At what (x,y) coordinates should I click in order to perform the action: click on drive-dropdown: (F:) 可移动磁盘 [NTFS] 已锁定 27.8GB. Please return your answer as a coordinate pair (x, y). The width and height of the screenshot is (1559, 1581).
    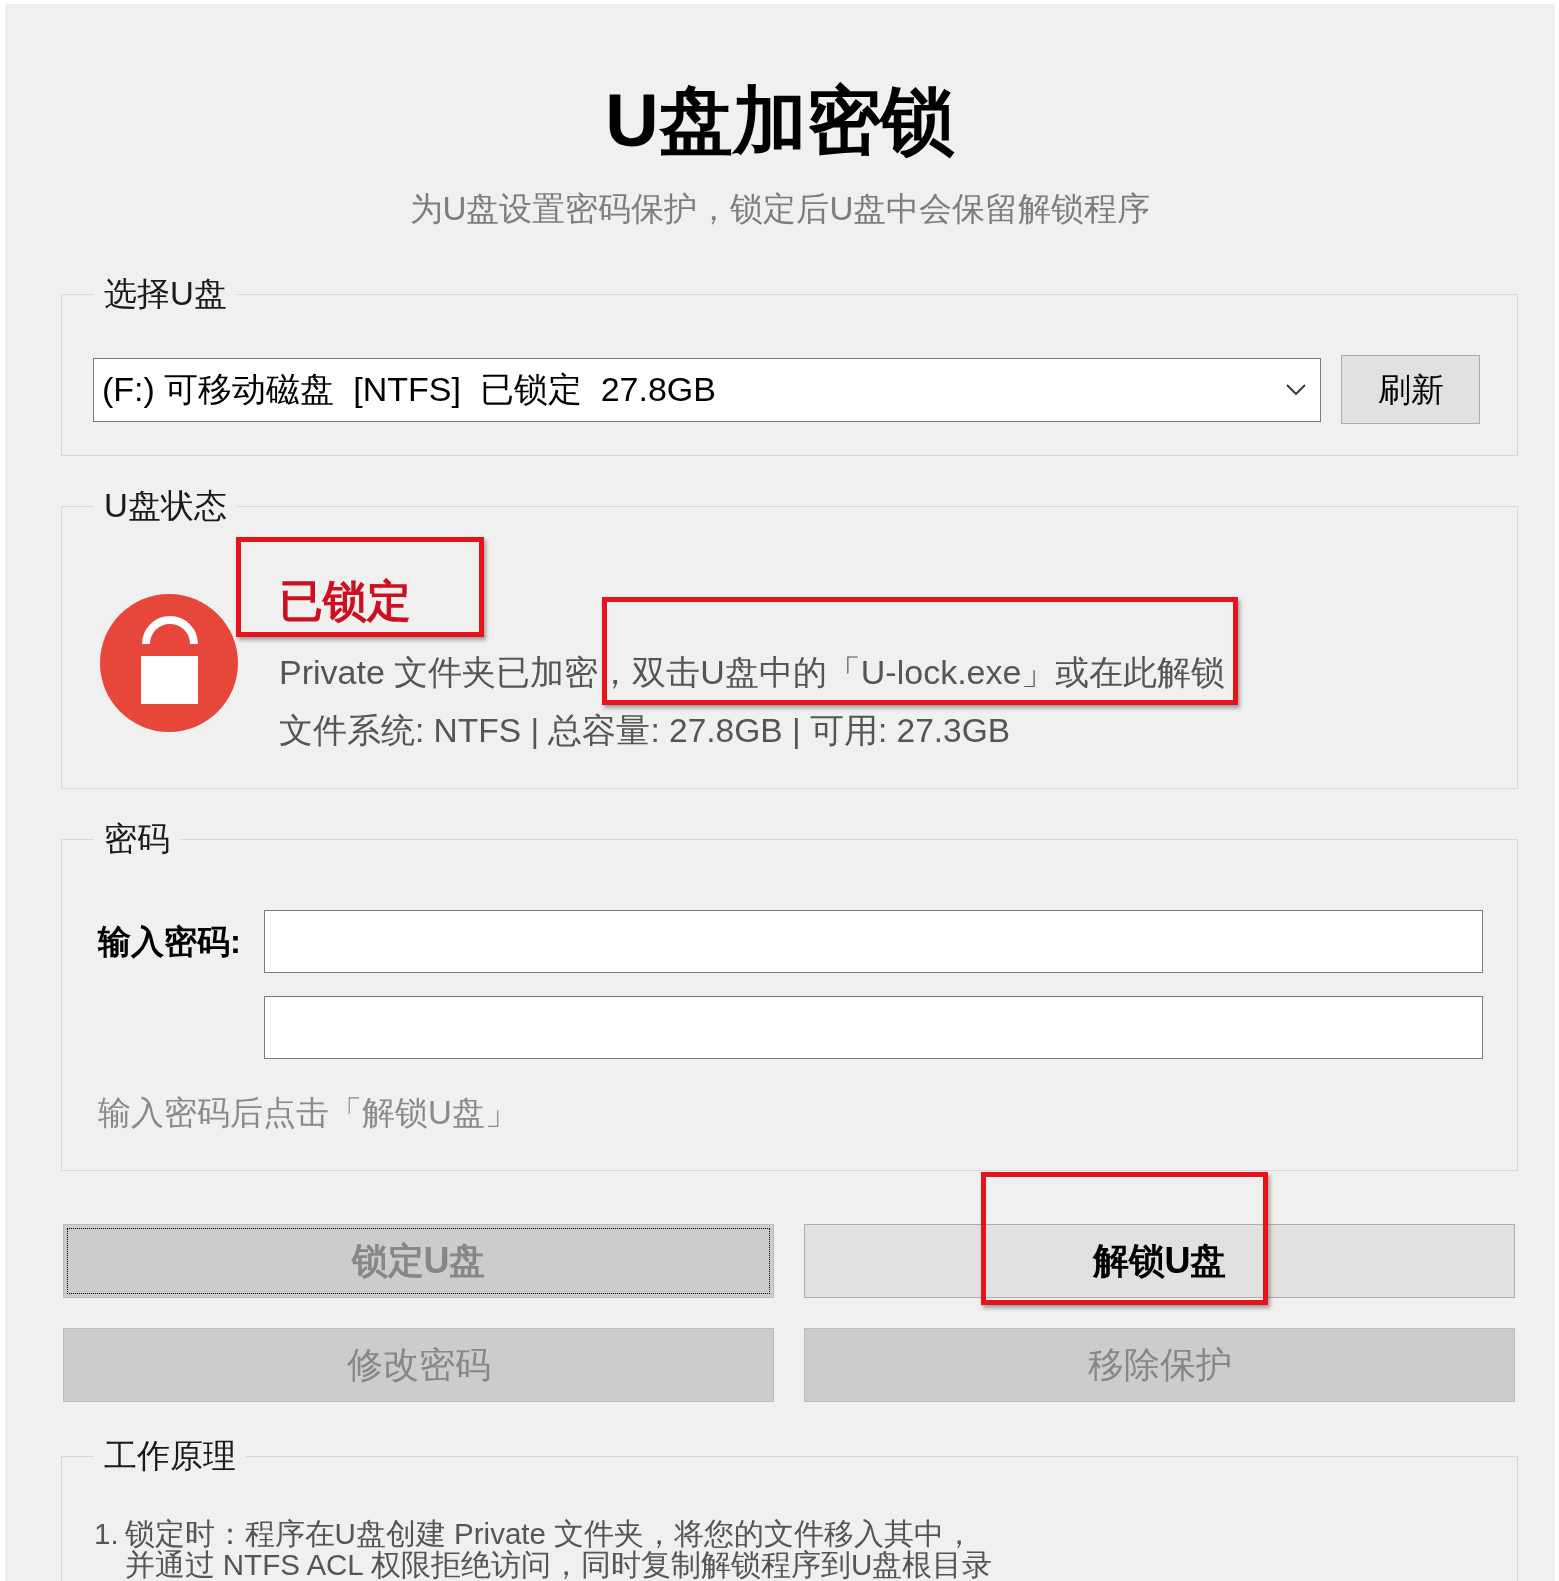
    Looking at the image, I should click on (707, 389).